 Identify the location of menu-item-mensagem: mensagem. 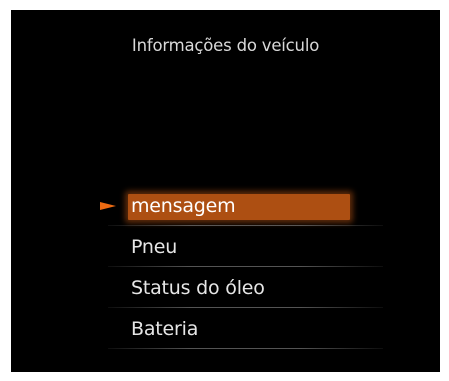
(245, 209).